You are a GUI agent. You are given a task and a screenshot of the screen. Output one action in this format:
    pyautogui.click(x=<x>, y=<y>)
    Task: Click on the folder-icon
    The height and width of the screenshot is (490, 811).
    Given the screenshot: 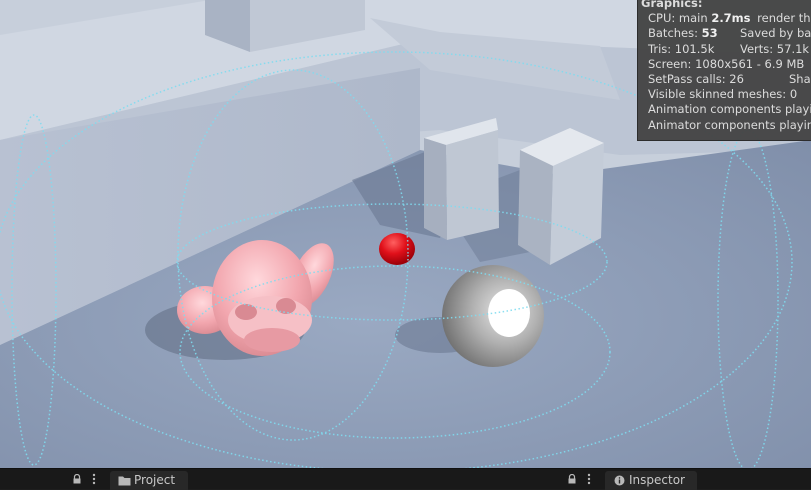 What is the action you would take?
    pyautogui.click(x=124, y=481)
    